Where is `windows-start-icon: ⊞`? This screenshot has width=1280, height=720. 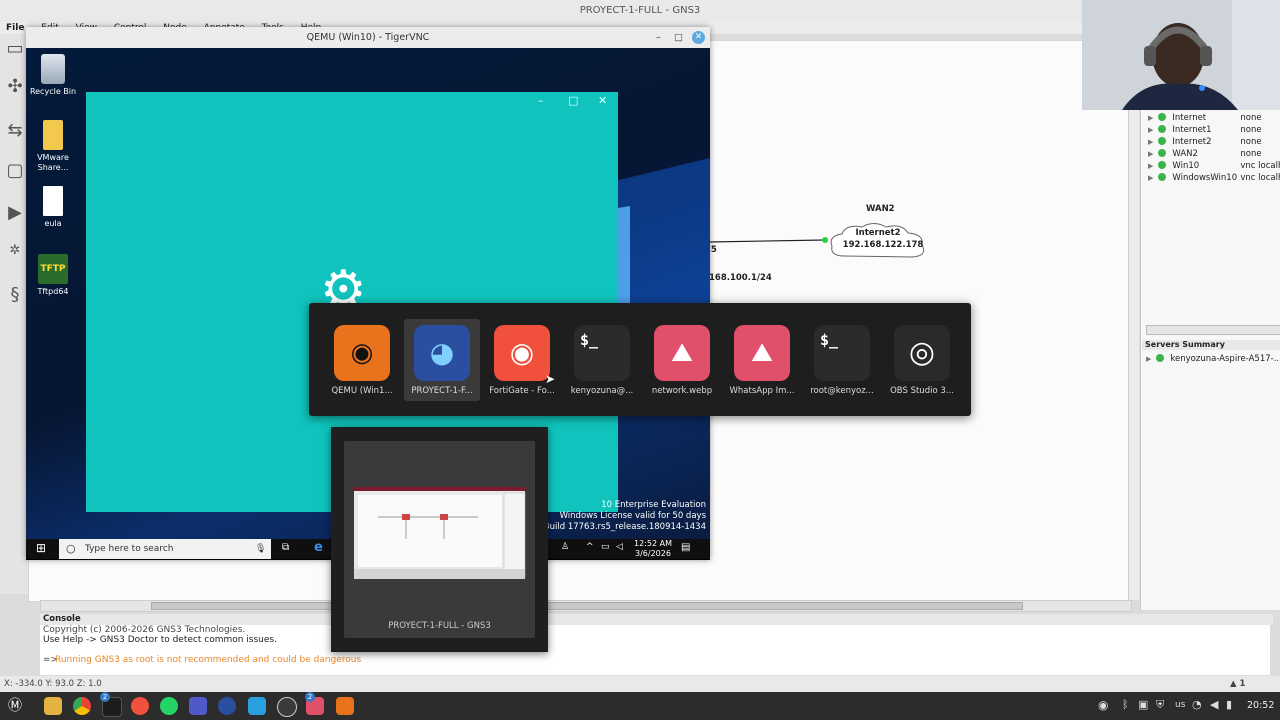
windows-start-icon: ⊞ is located at coordinates (41, 548).